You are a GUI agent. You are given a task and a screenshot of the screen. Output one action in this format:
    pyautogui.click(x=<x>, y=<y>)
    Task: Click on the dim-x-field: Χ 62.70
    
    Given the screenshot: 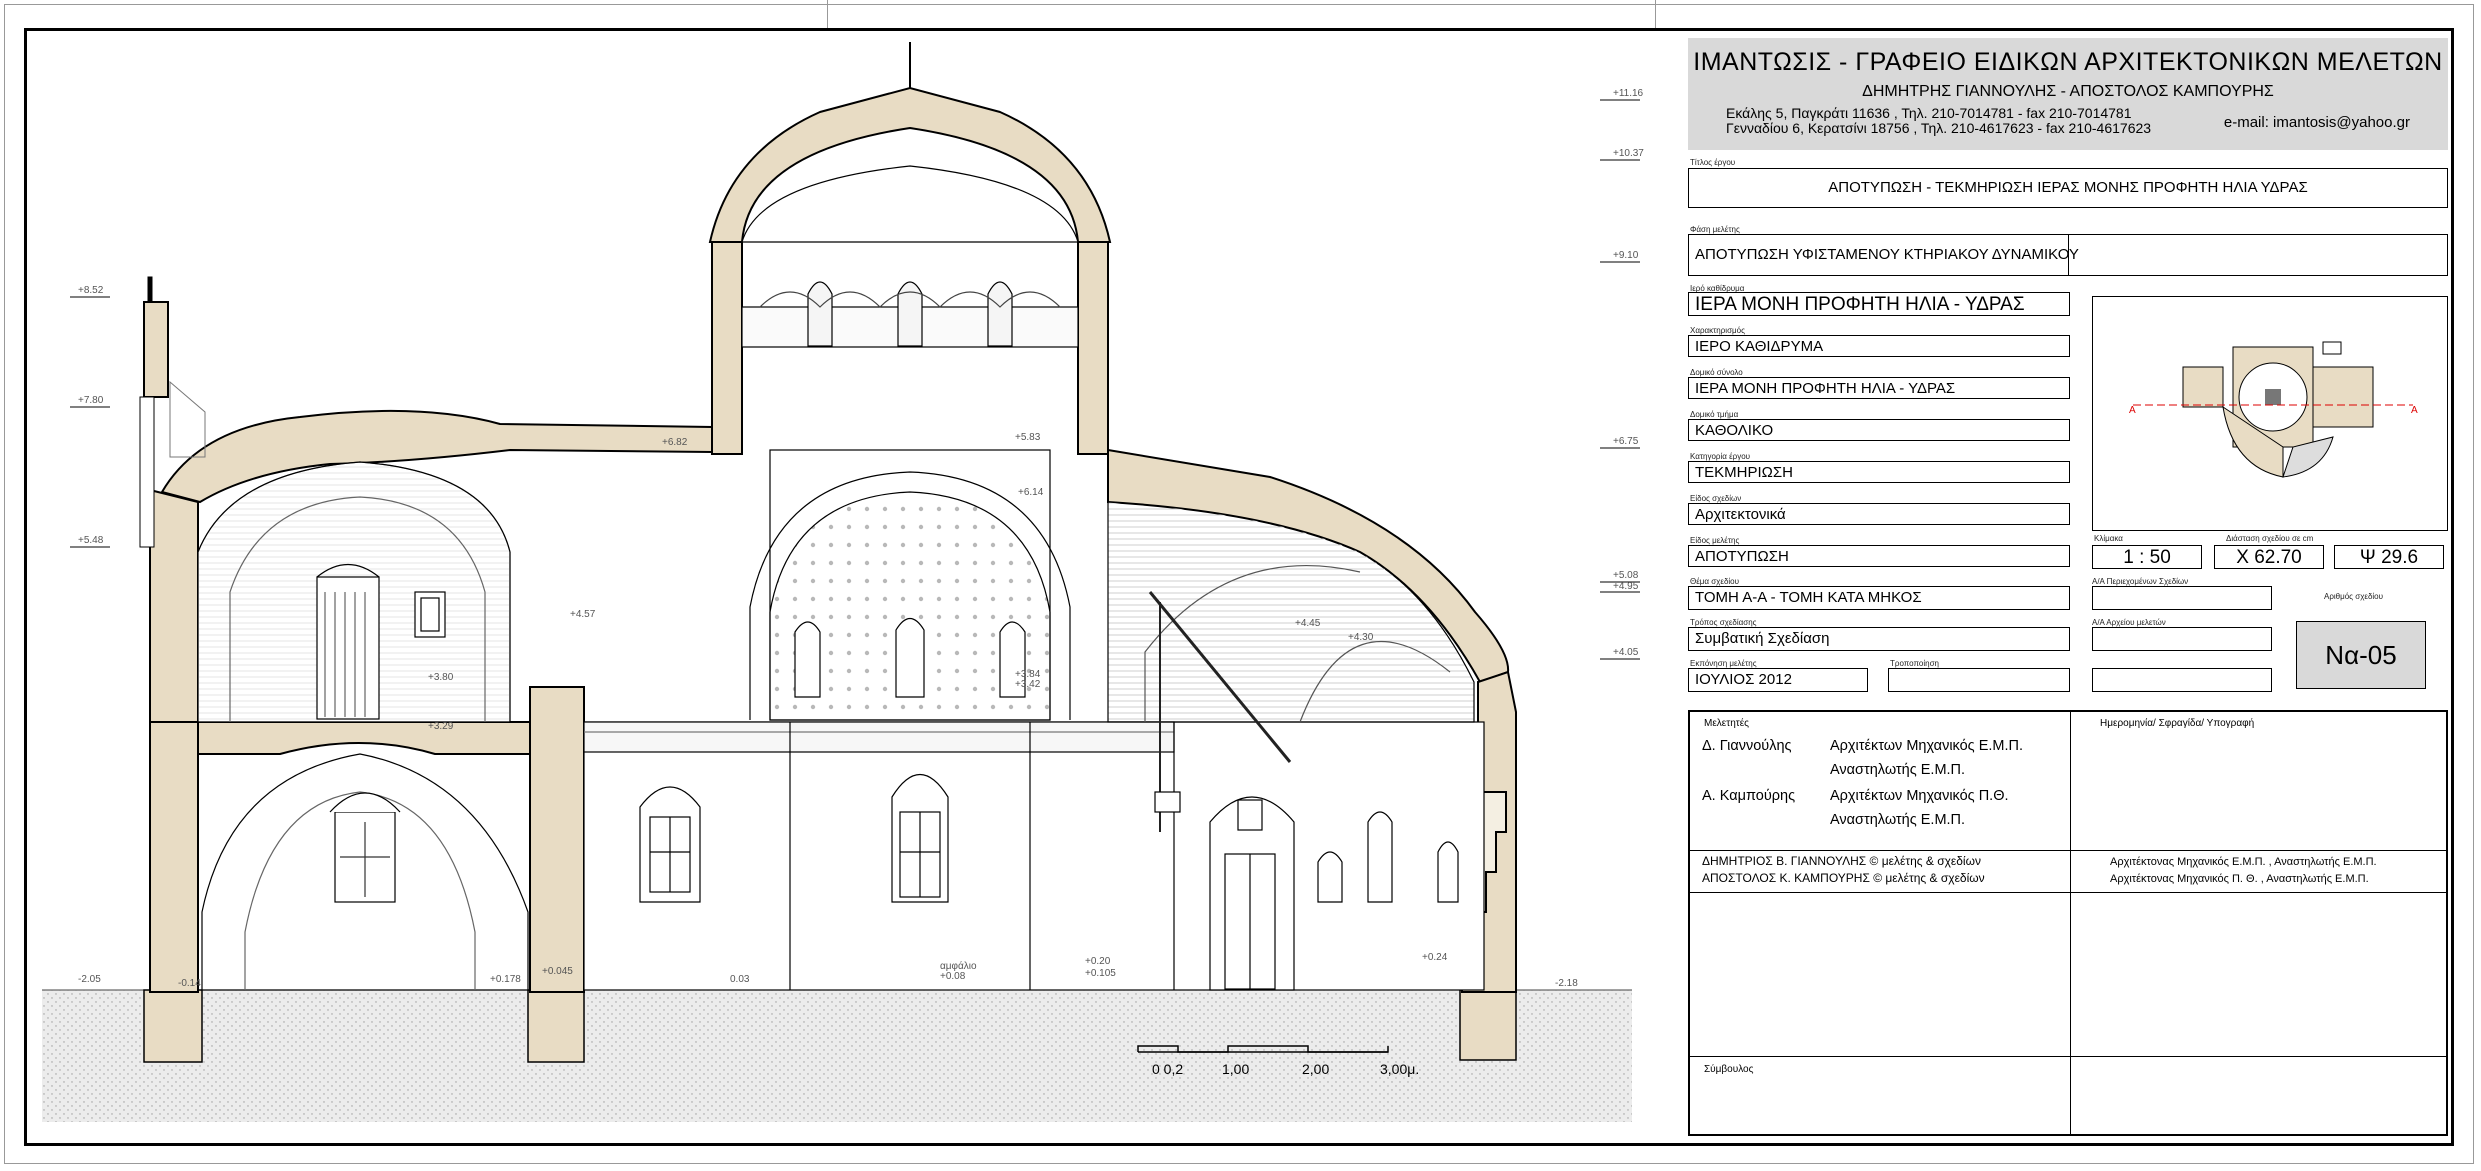 What is the action you would take?
    pyautogui.click(x=2269, y=557)
    